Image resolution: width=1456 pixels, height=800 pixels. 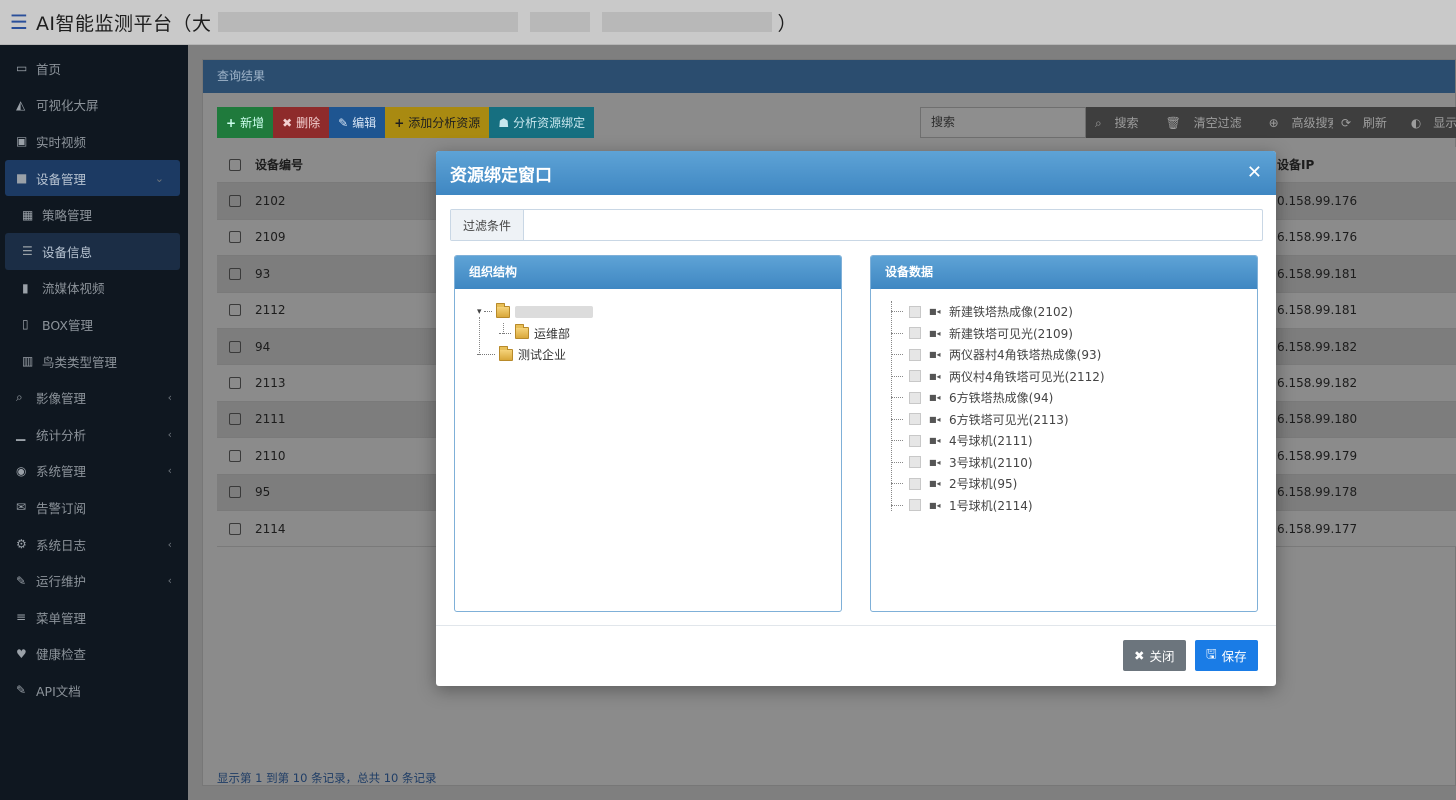 What do you see at coordinates (659, 333) in the screenshot?
I see `org-node-ops: 运维部` at bounding box center [659, 333].